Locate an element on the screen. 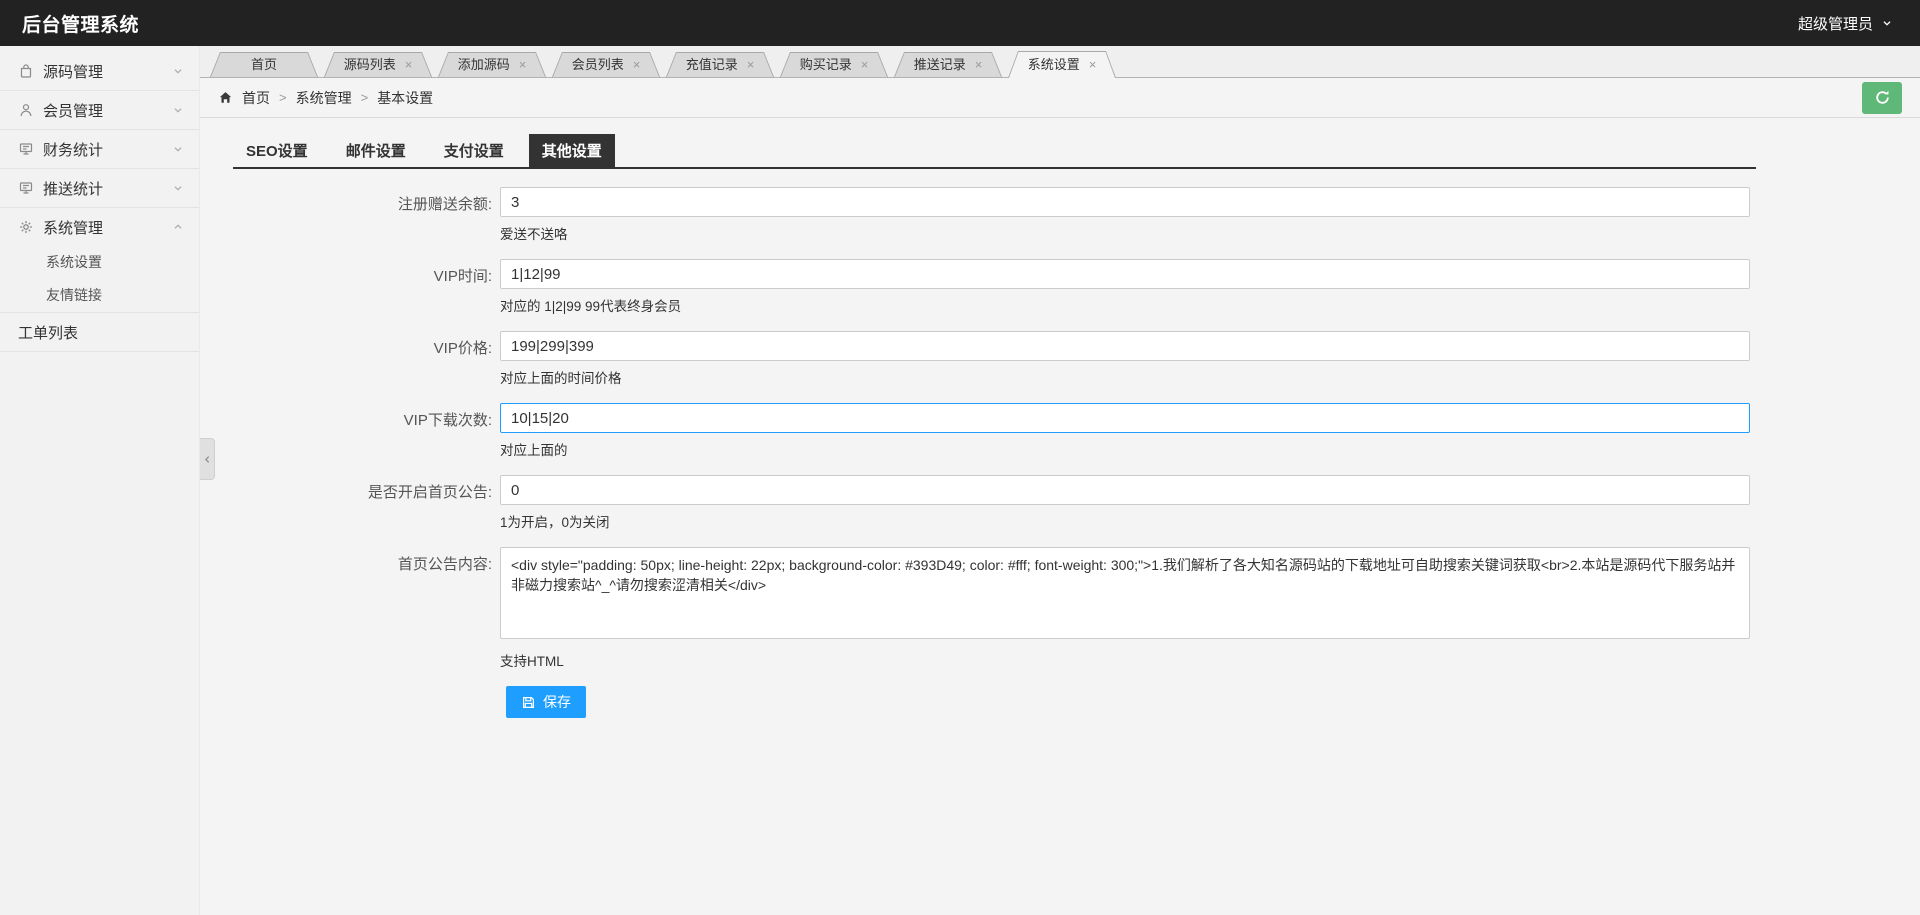  home-icon is located at coordinates (225, 97).